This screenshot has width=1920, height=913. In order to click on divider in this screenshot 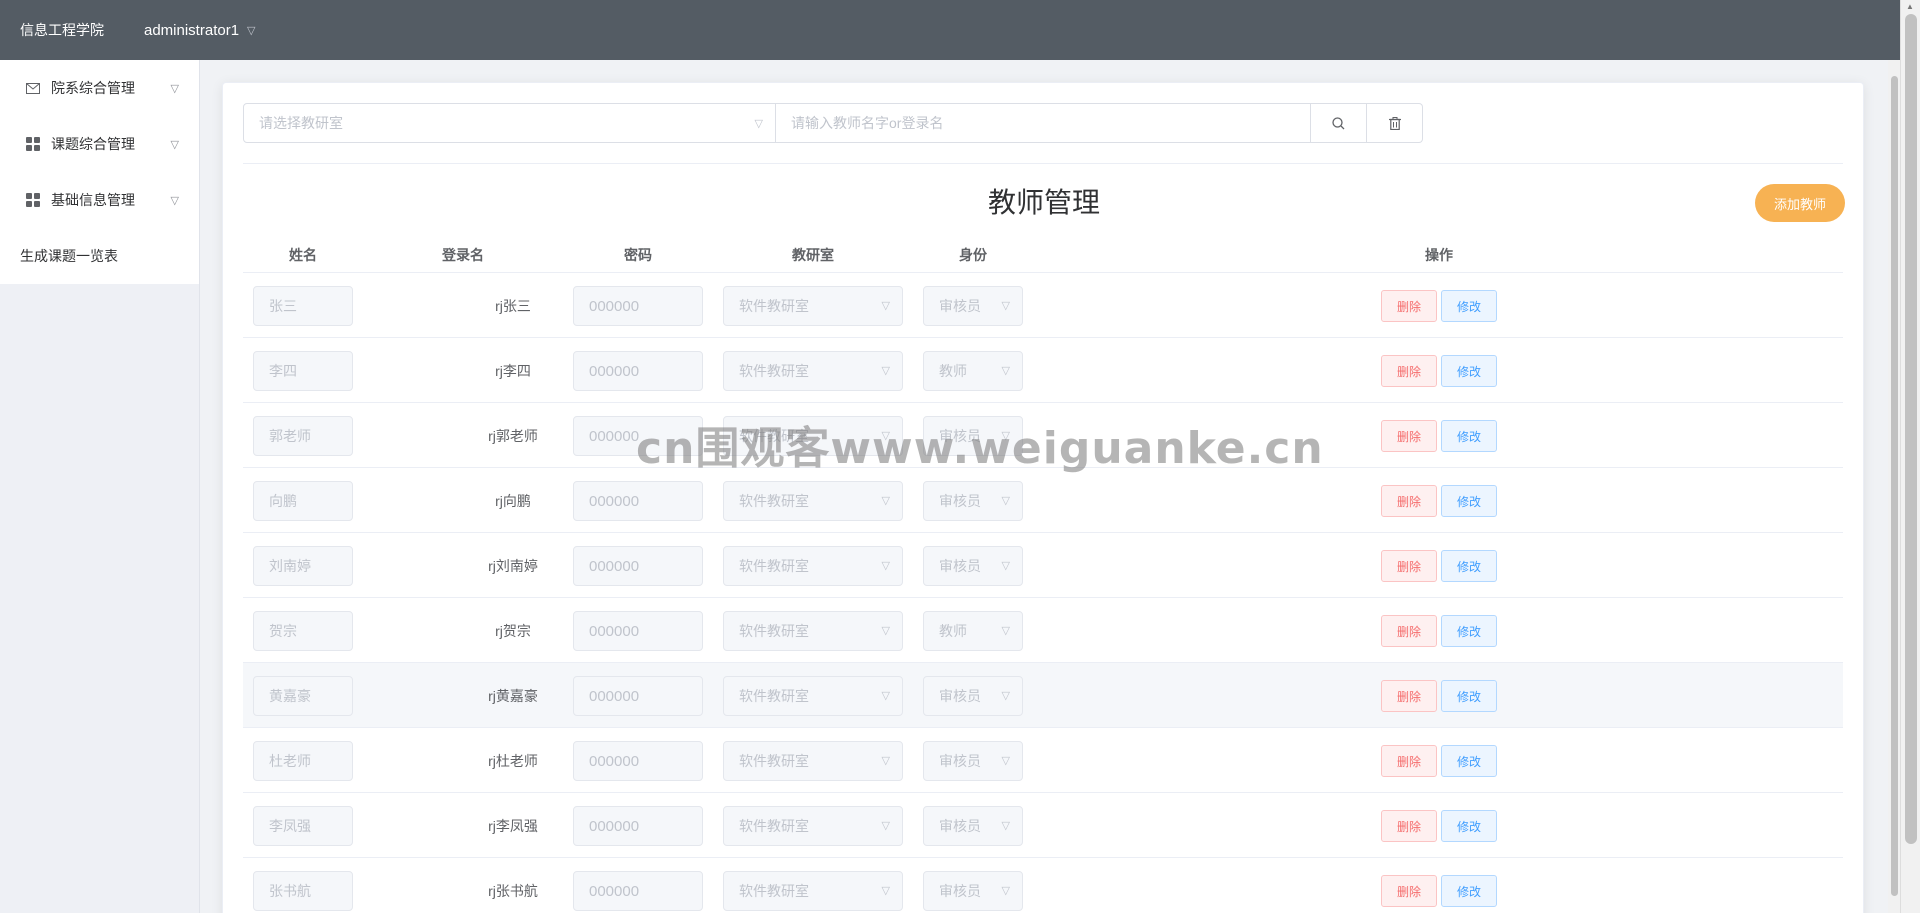, I will do `click(1043, 163)`.